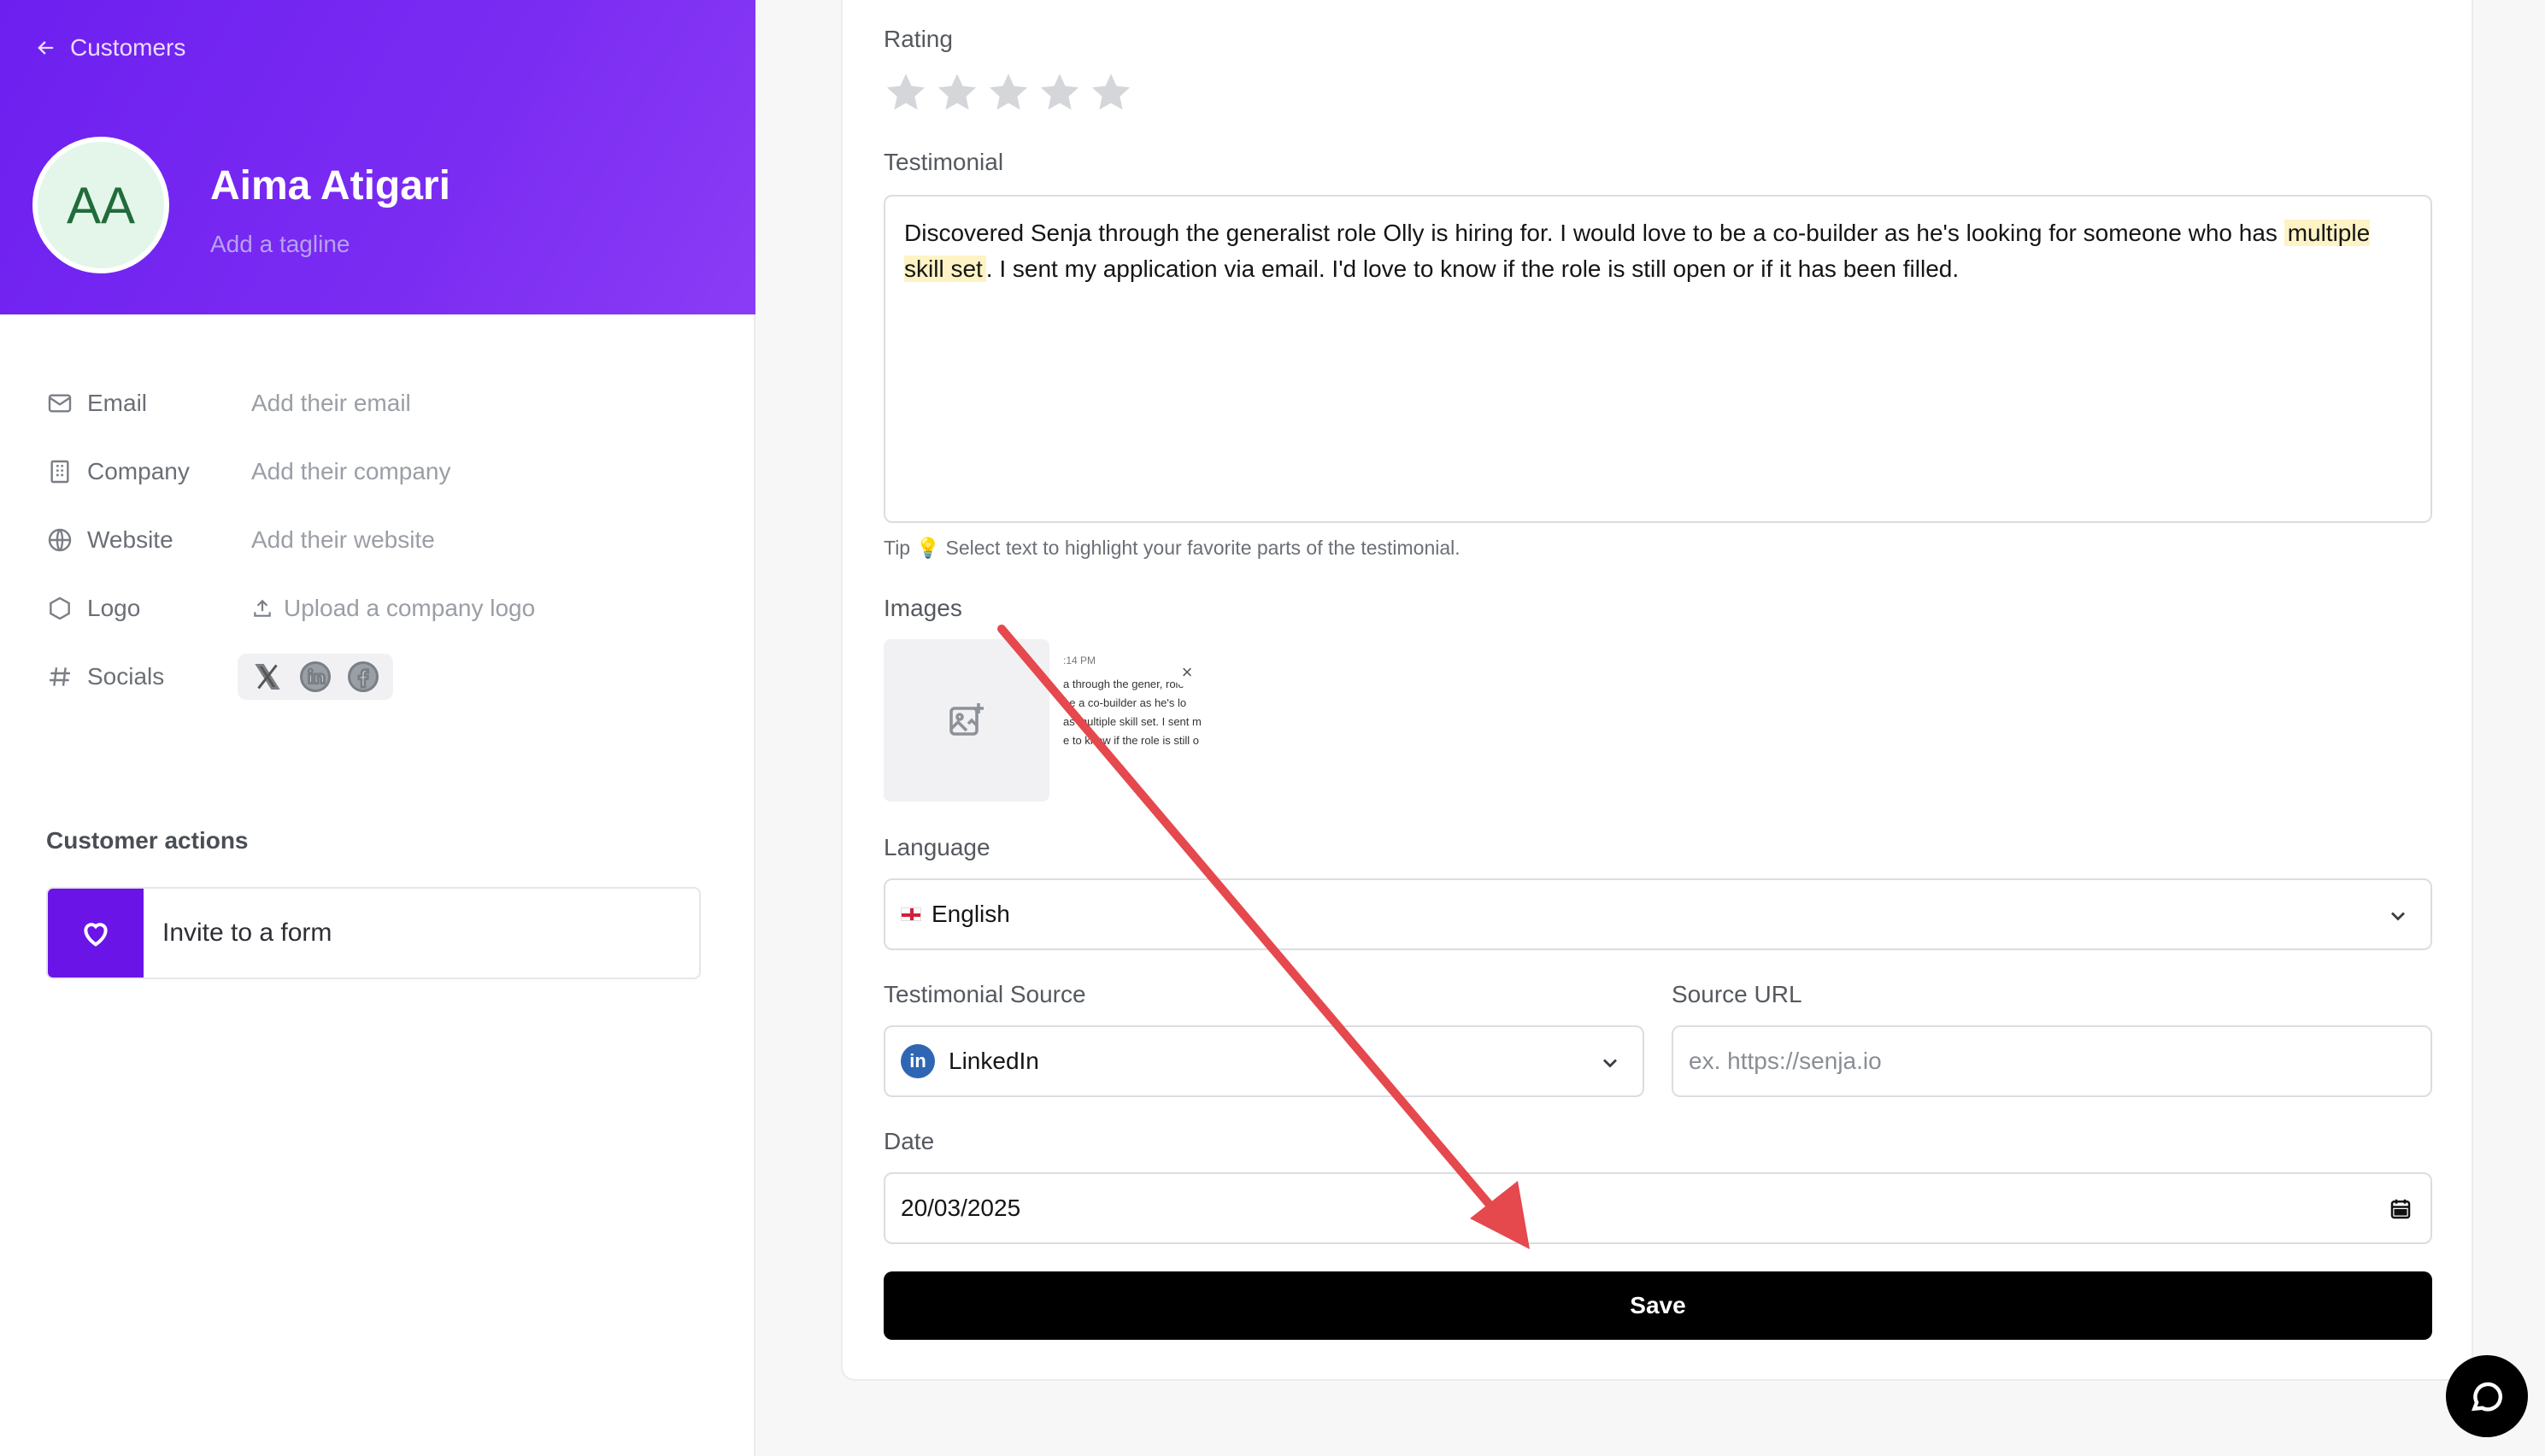 Image resolution: width=2545 pixels, height=1456 pixels. What do you see at coordinates (263, 608) in the screenshot?
I see `upload-icon` at bounding box center [263, 608].